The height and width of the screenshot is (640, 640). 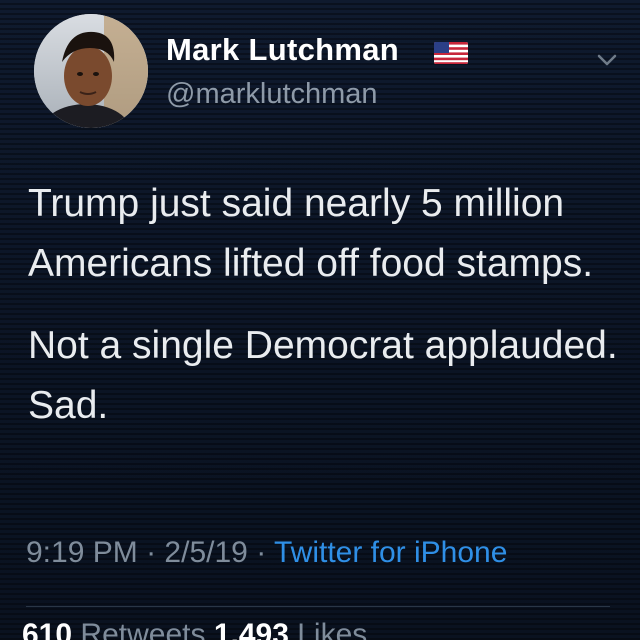 I want to click on likes-stat: 1,493 Likes, so click(x=290, y=629).